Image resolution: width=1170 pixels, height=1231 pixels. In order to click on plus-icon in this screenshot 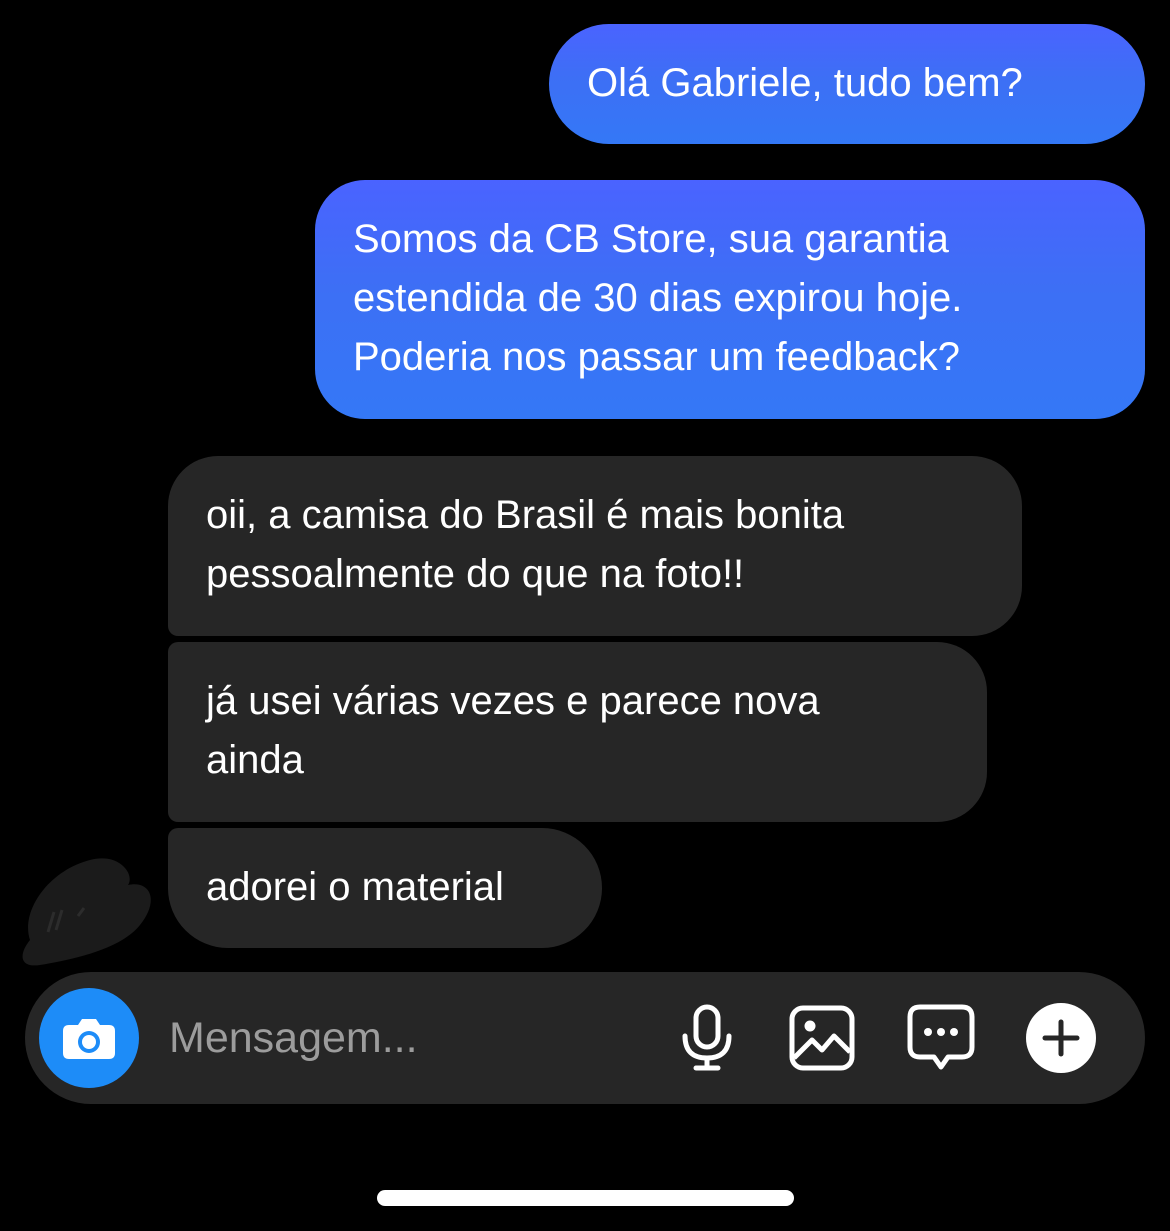, I will do `click(1061, 1038)`.